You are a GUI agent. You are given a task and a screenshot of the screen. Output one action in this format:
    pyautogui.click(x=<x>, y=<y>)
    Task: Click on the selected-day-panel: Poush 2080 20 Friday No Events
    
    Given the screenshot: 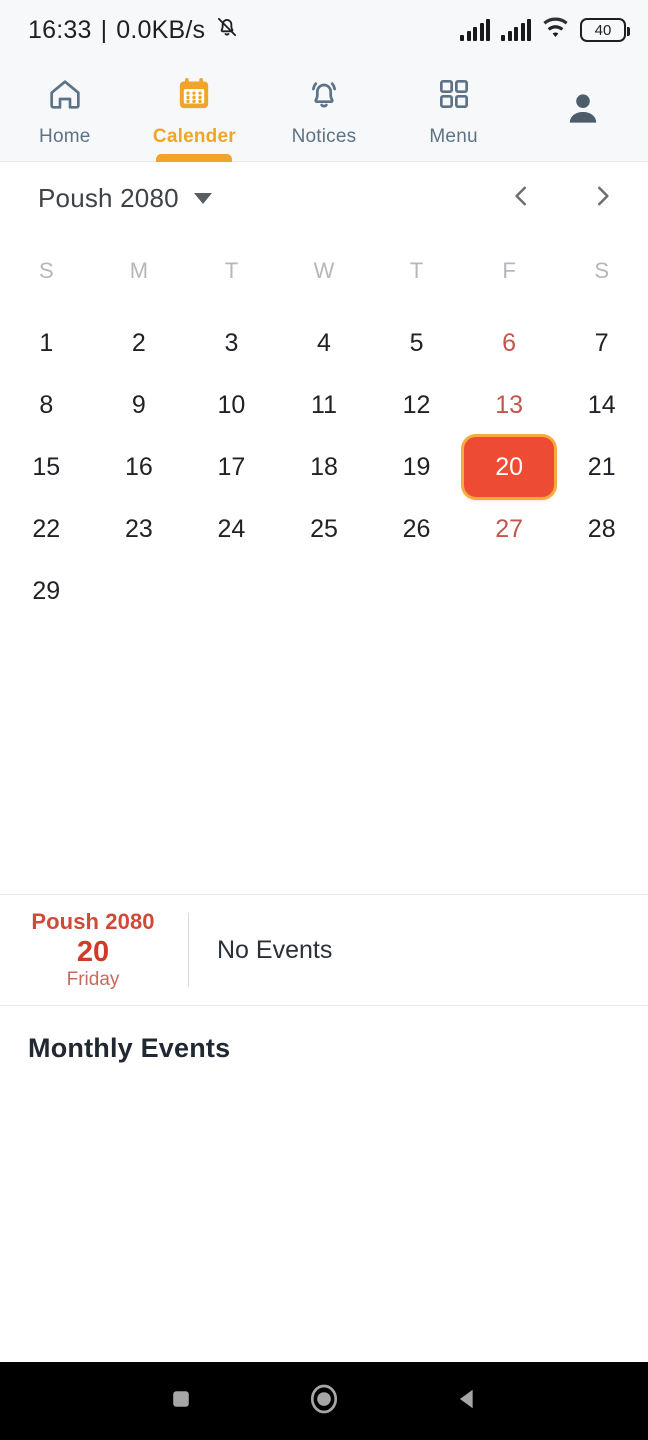 What is the action you would take?
    pyautogui.click(x=324, y=950)
    